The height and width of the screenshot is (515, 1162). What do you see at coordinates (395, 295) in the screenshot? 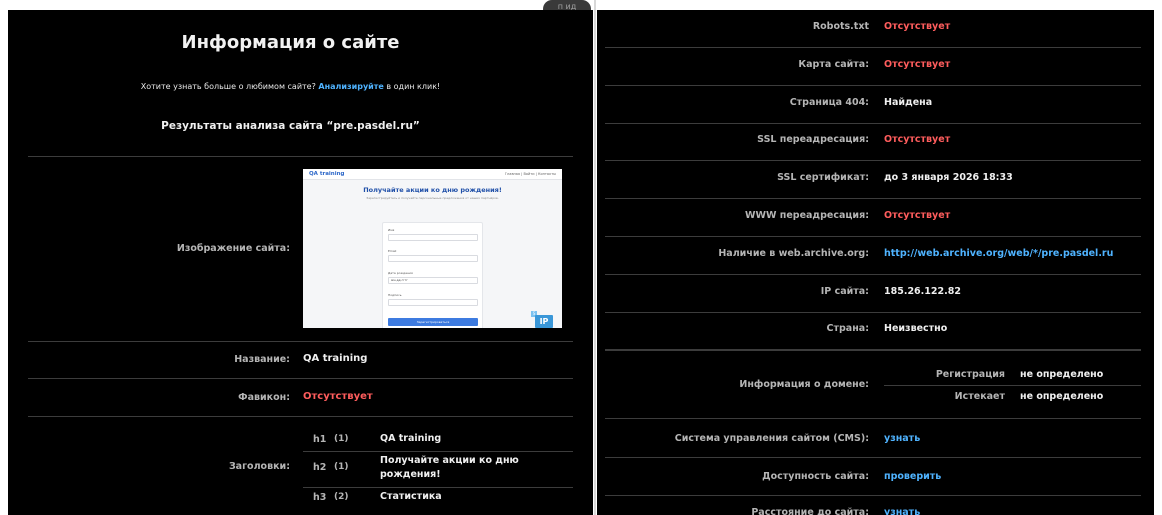
I see `thumb-field-label: Подпись` at bounding box center [395, 295].